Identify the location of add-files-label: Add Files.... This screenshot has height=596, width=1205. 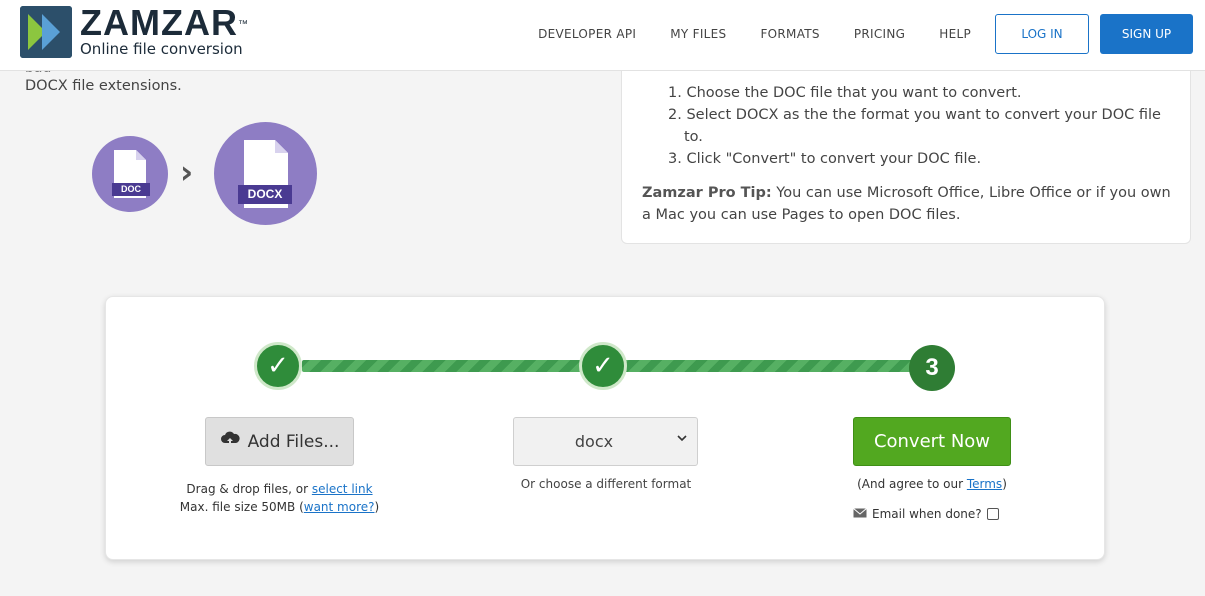
(293, 441).